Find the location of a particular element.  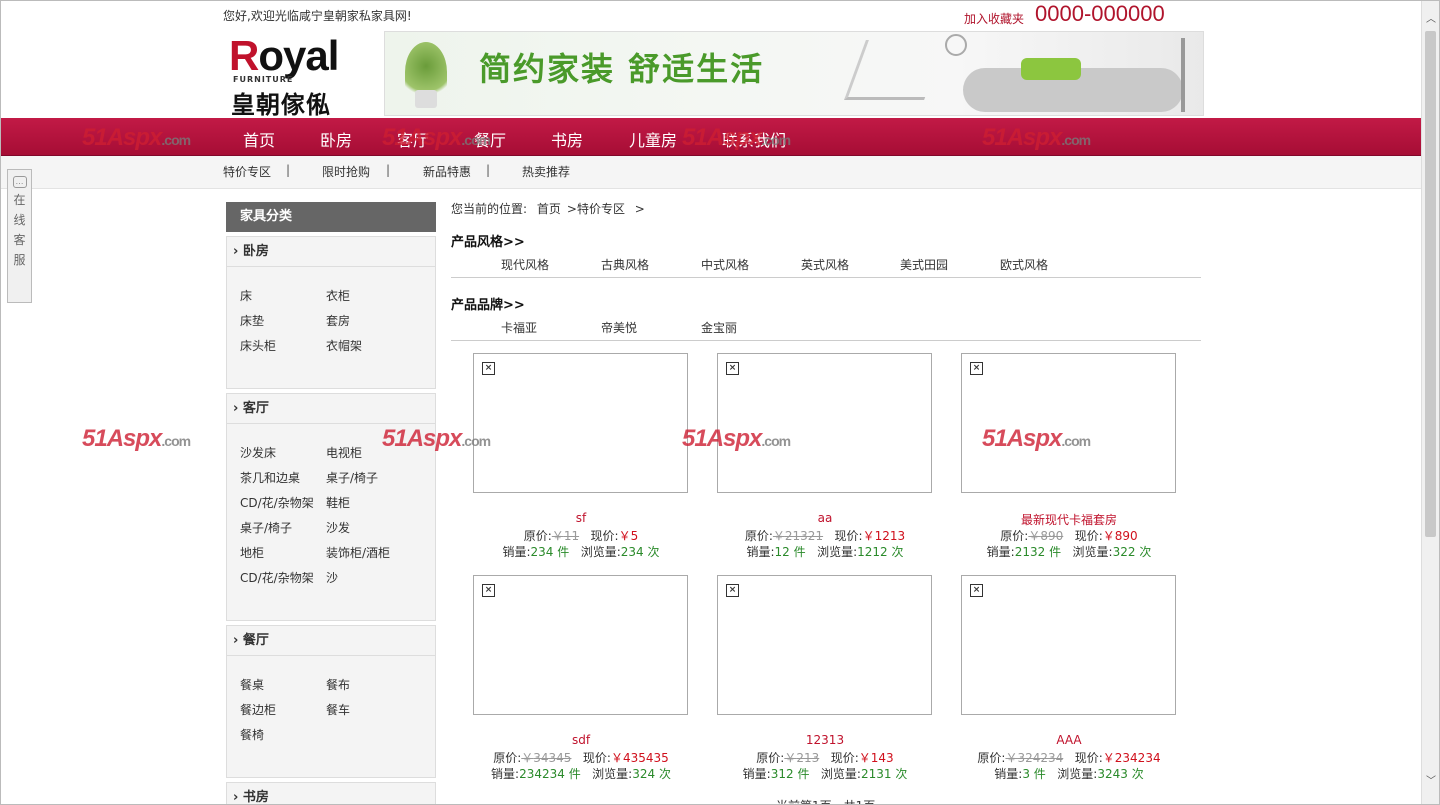

add-favorite-link: 加入收藏夹 is located at coordinates (994, 18).